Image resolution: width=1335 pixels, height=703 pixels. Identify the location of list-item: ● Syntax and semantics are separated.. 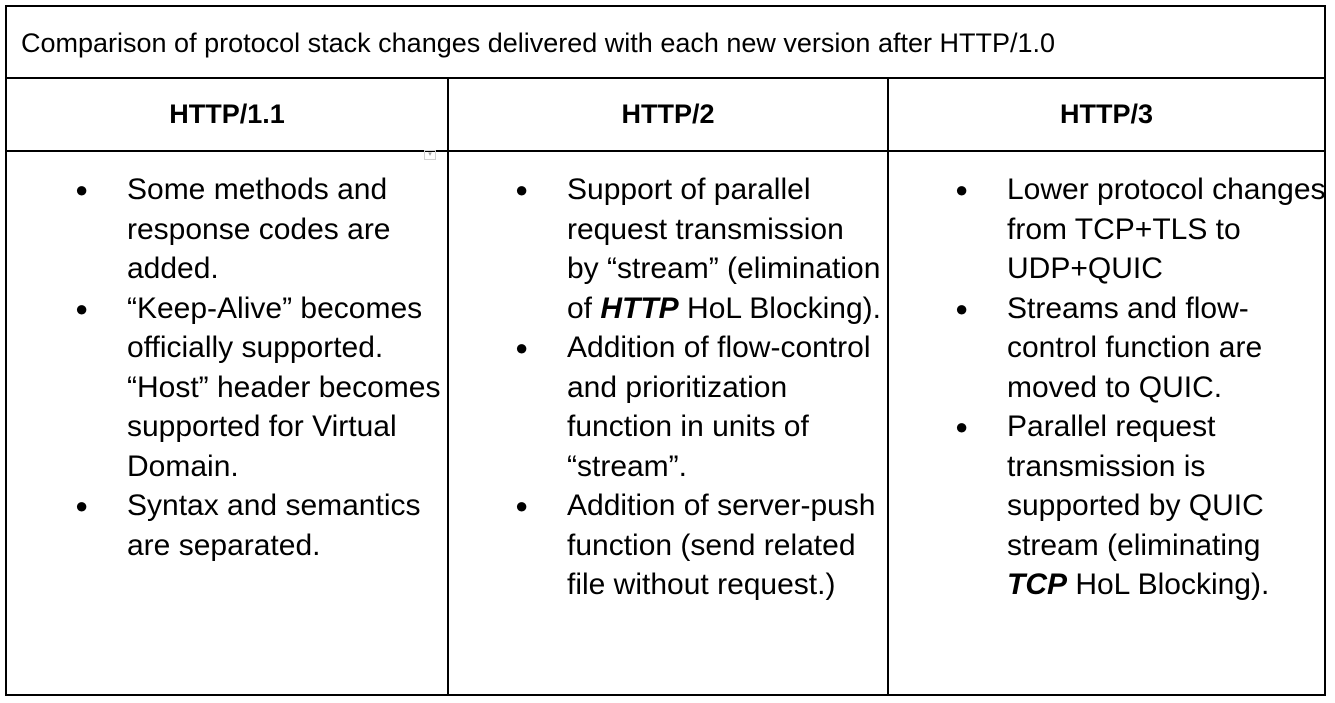
(257, 525).